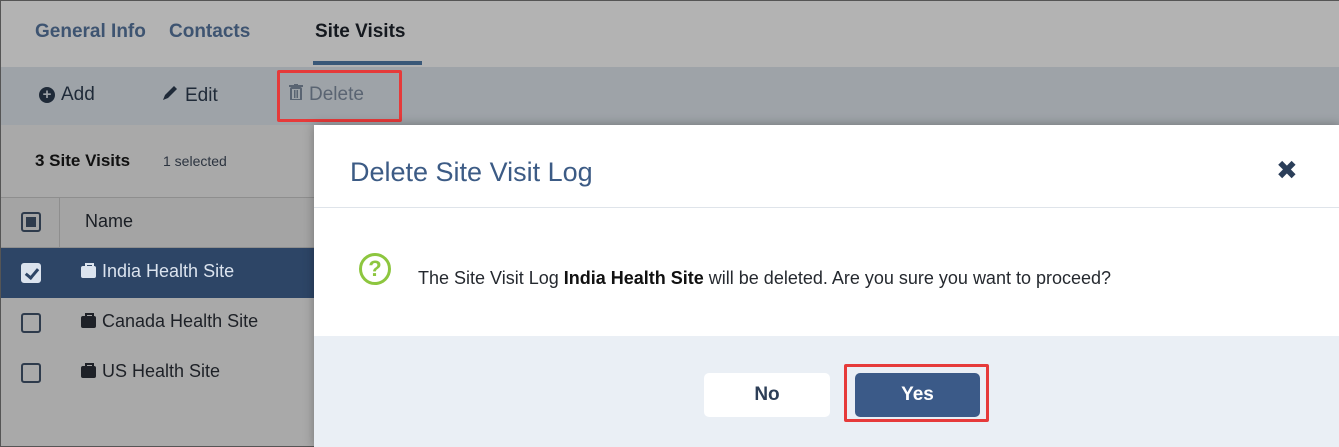 This screenshot has height=447, width=1339. What do you see at coordinates (339, 96) in the screenshot?
I see `delete-highlight-box` at bounding box center [339, 96].